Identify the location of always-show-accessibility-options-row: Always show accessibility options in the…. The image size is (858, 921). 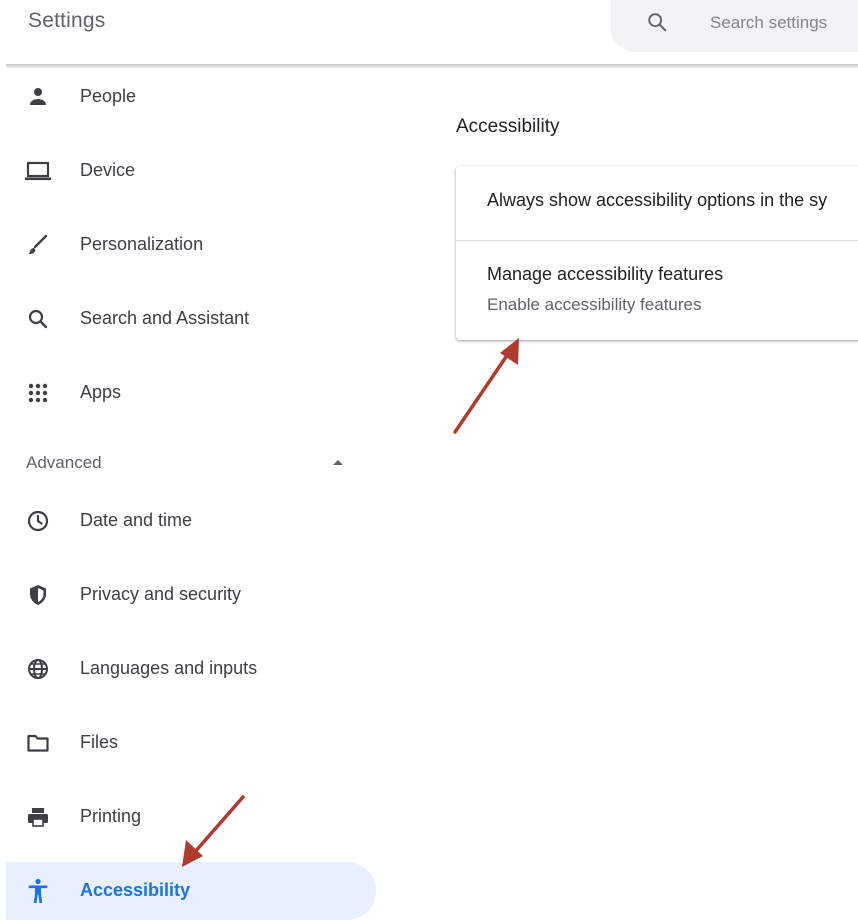
(657, 203).